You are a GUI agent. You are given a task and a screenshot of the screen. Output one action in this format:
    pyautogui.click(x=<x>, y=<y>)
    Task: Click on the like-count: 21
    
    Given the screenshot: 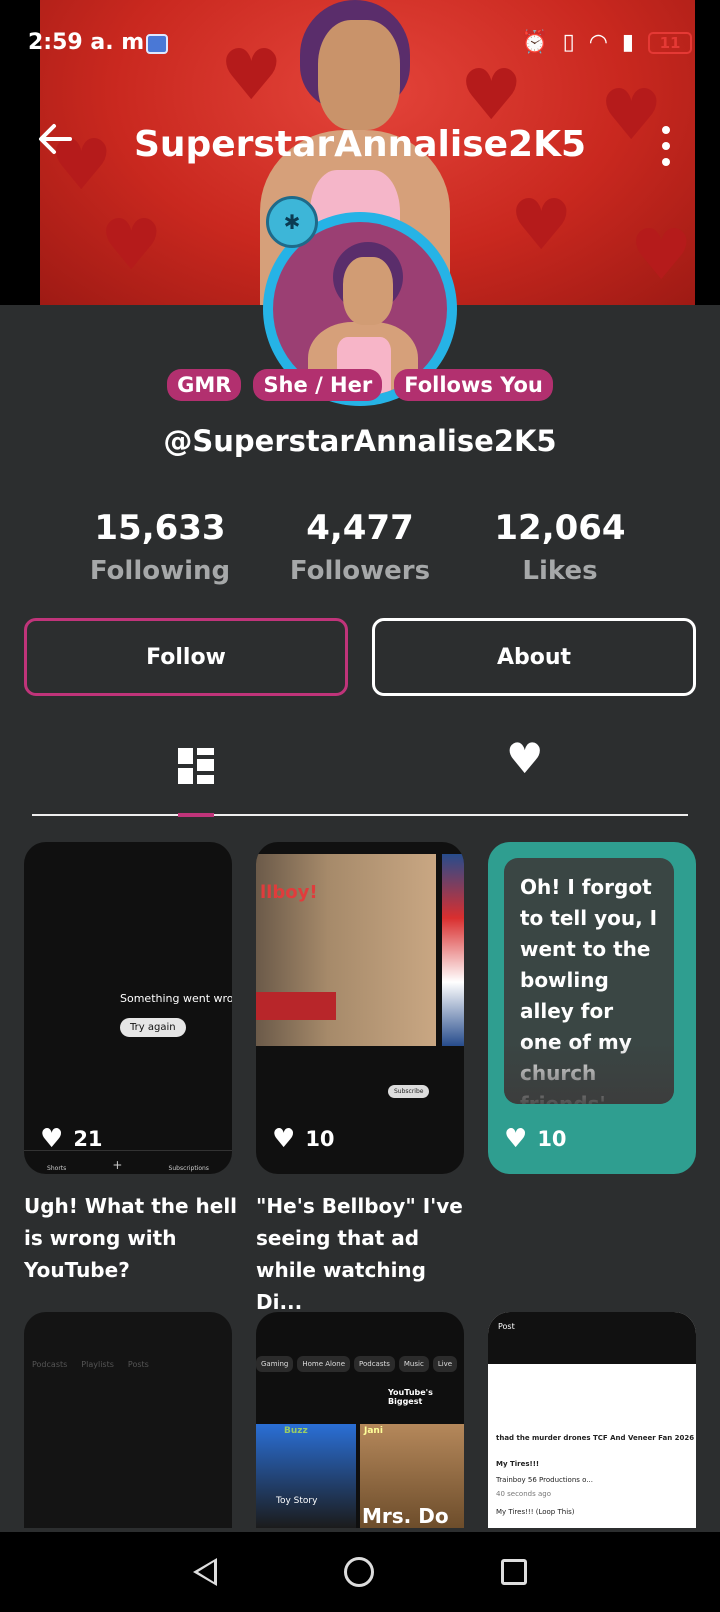 What is the action you would take?
    pyautogui.click(x=88, y=1139)
    